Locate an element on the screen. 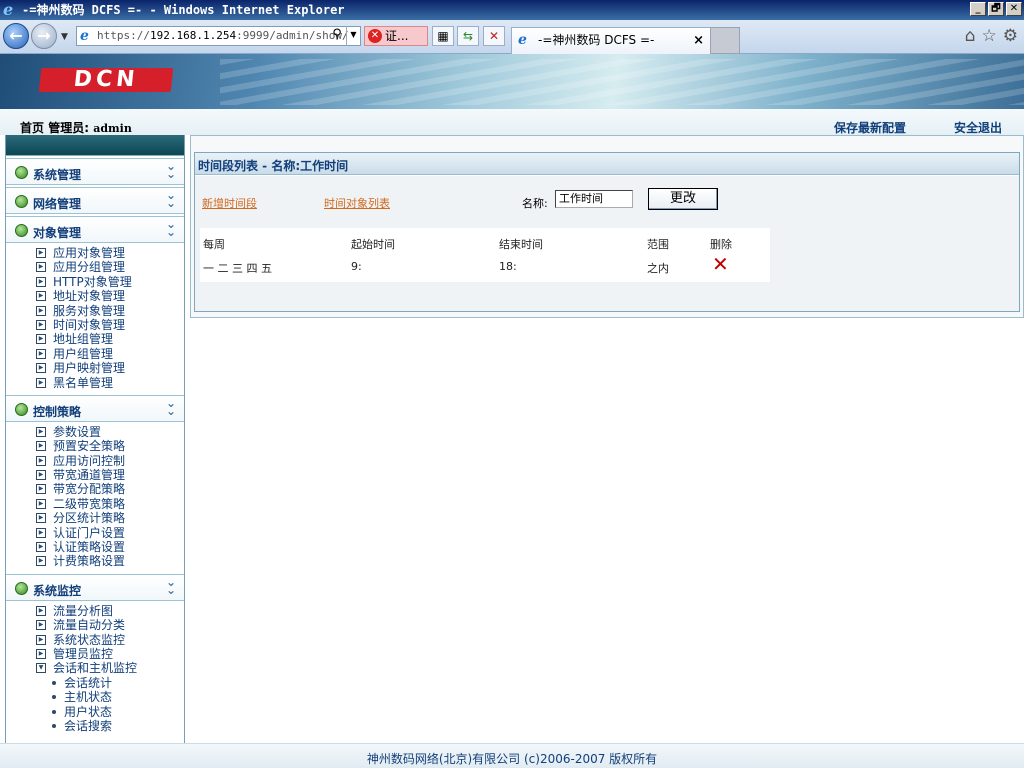 The width and height of the screenshot is (1024, 774). sidebar-item: ▶ 参数设置 is located at coordinates (110, 432).